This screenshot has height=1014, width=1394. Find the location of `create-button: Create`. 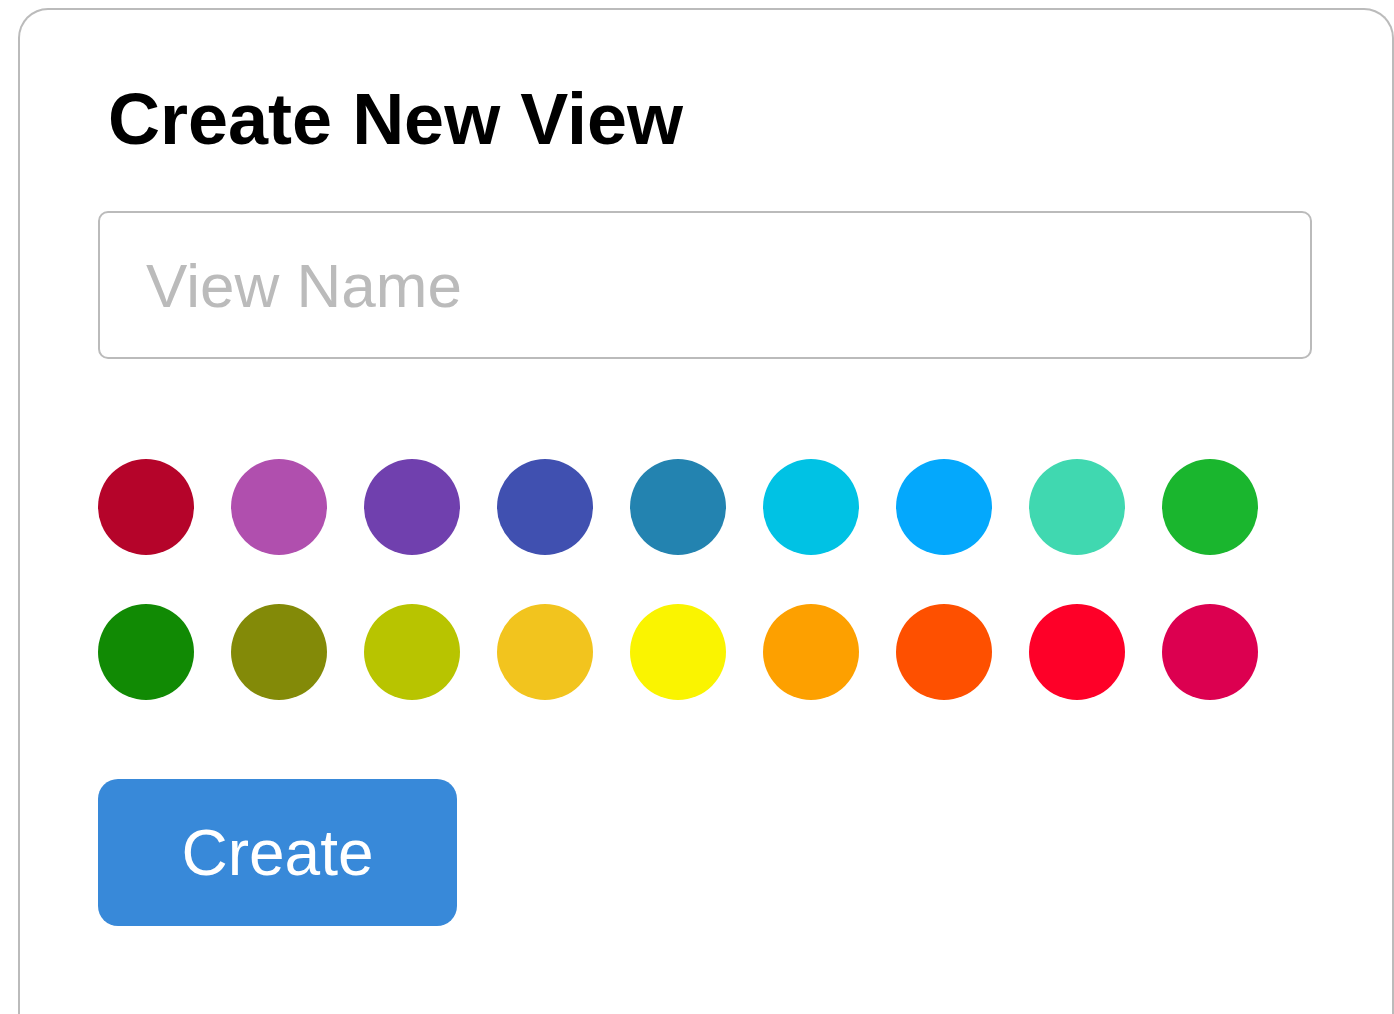

create-button: Create is located at coordinates (277, 853).